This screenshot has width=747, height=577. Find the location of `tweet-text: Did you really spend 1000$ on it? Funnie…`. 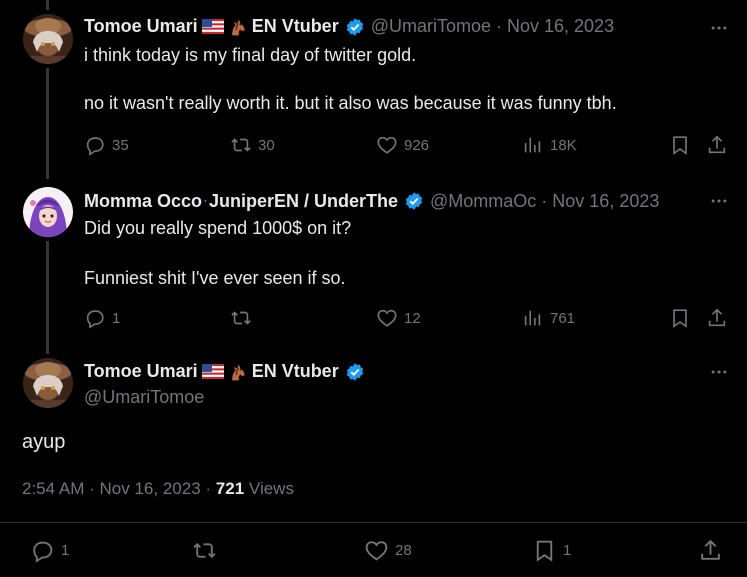

tweet-text: Did you really spend 1000$ on it? Funnie… is located at coordinates (217, 253).